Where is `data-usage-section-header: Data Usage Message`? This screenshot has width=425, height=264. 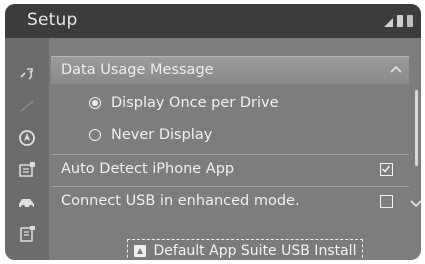
data-usage-section-header: Data Usage Message is located at coordinates (230, 70).